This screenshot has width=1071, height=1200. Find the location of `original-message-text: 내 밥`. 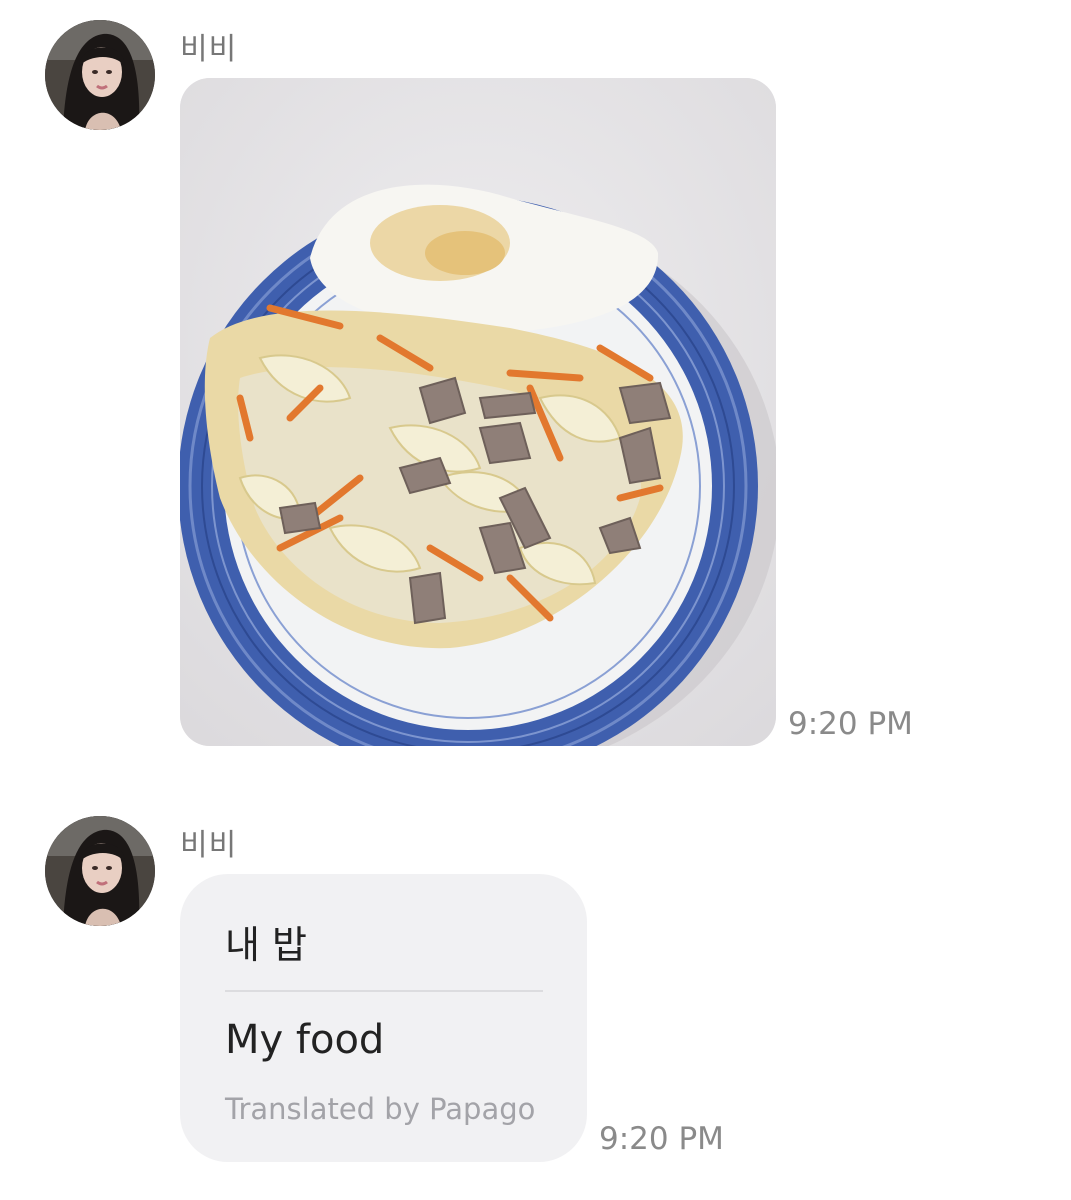

original-message-text: 내 밥 is located at coordinates (266, 945).